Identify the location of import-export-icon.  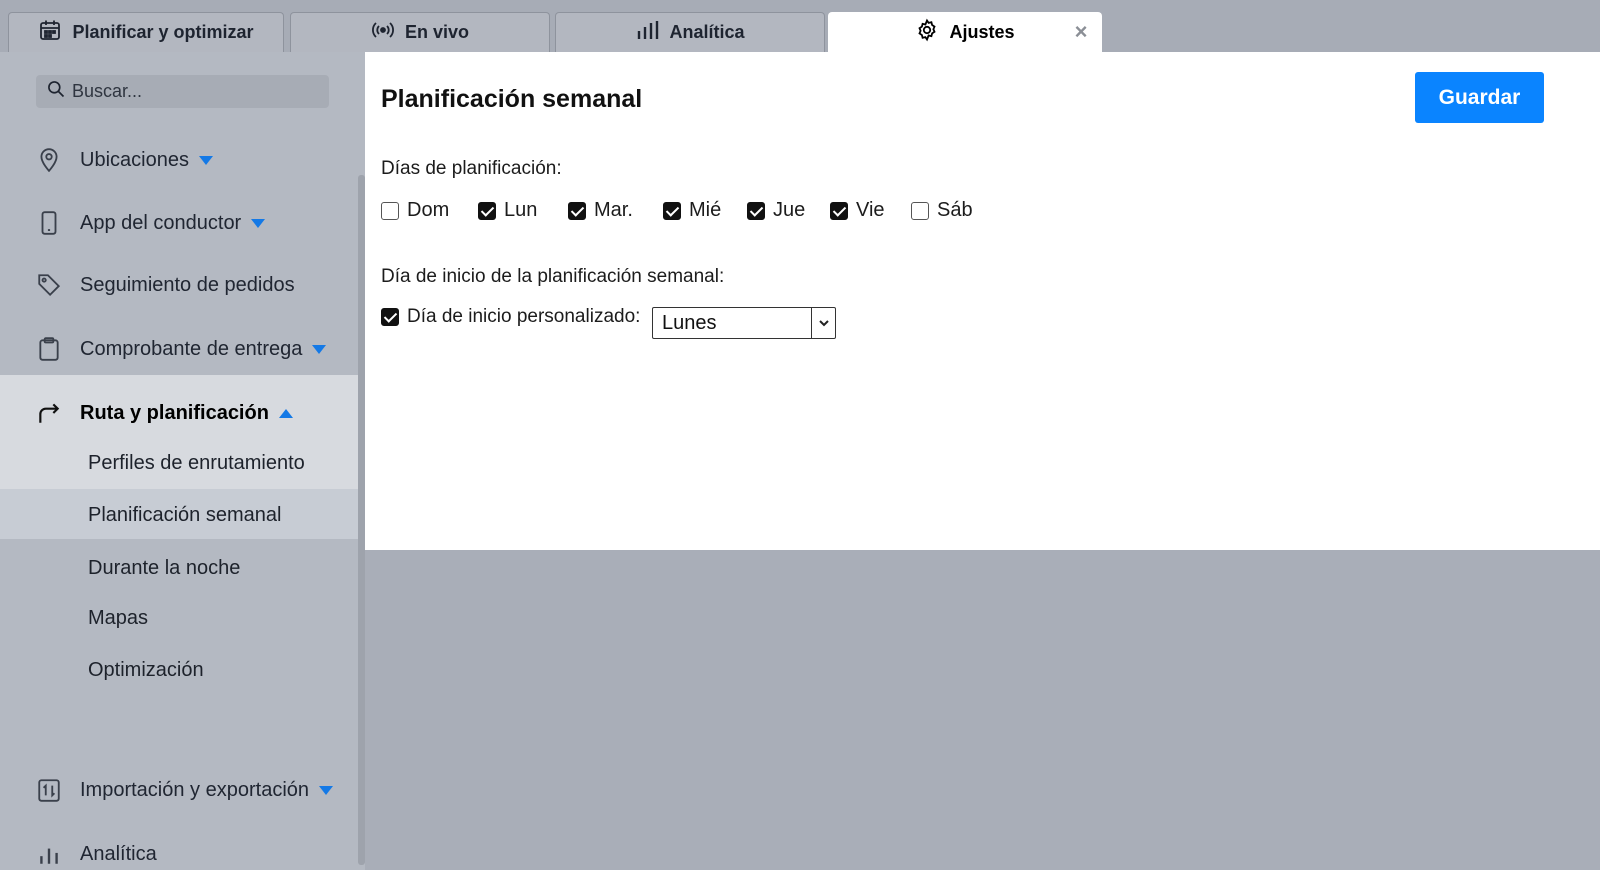
(49, 790).